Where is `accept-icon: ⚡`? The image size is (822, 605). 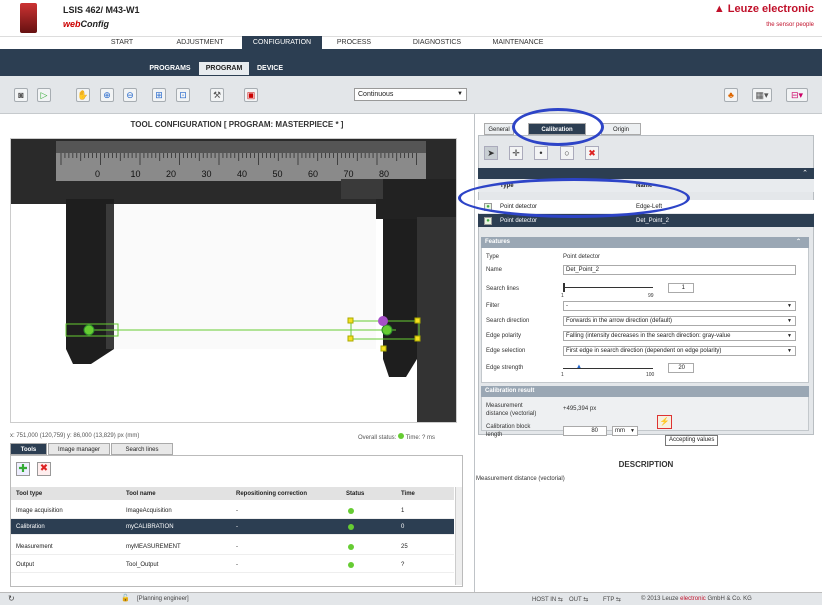
accept-icon: ⚡ is located at coordinates (664, 421).